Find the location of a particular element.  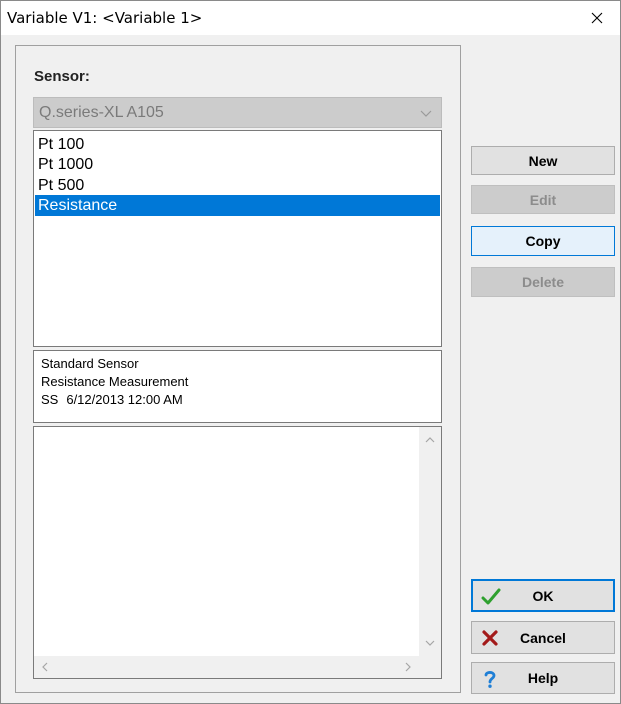

chevron-down-icon is located at coordinates (426, 113).